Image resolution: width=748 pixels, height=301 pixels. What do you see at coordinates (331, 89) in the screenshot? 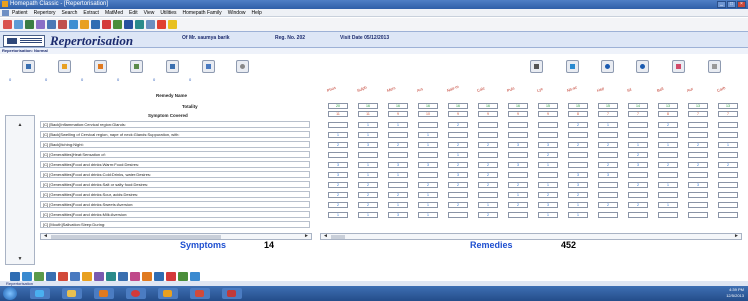
I see `remedy-name: Phos` at bounding box center [331, 89].